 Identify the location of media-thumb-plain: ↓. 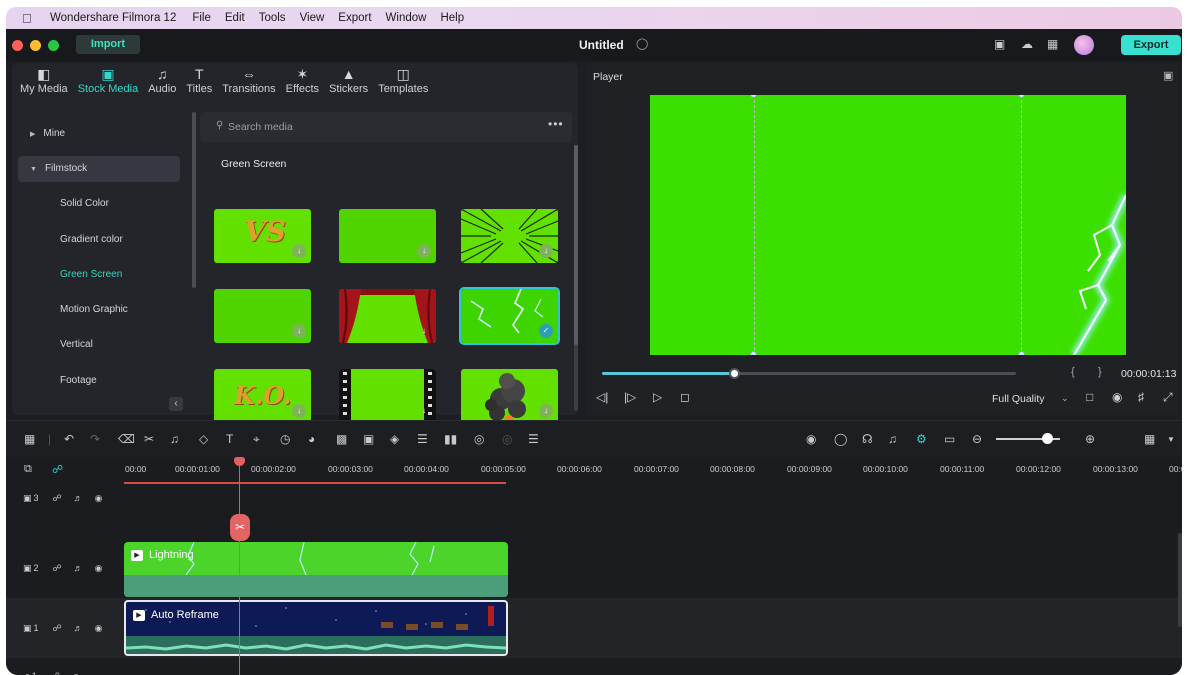
(387, 236).